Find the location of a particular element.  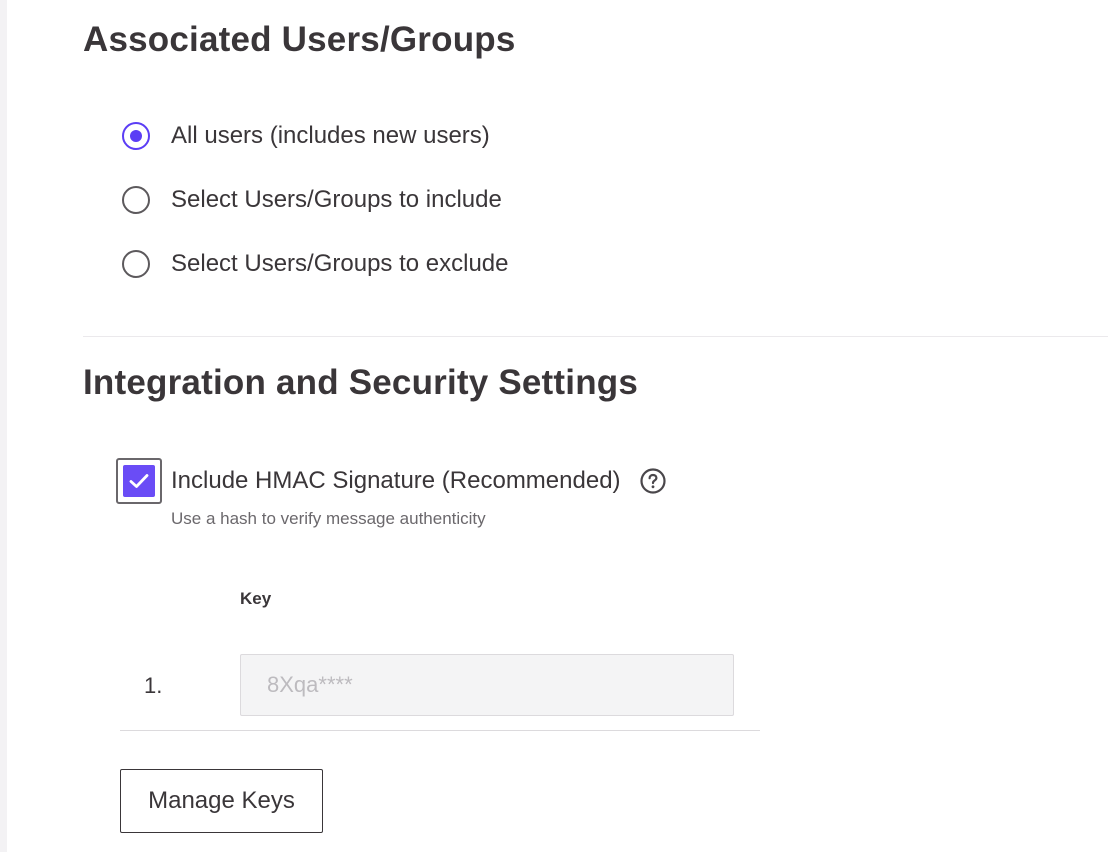

radio-all-users: All users (includes new users) is located at coordinates (306, 136).